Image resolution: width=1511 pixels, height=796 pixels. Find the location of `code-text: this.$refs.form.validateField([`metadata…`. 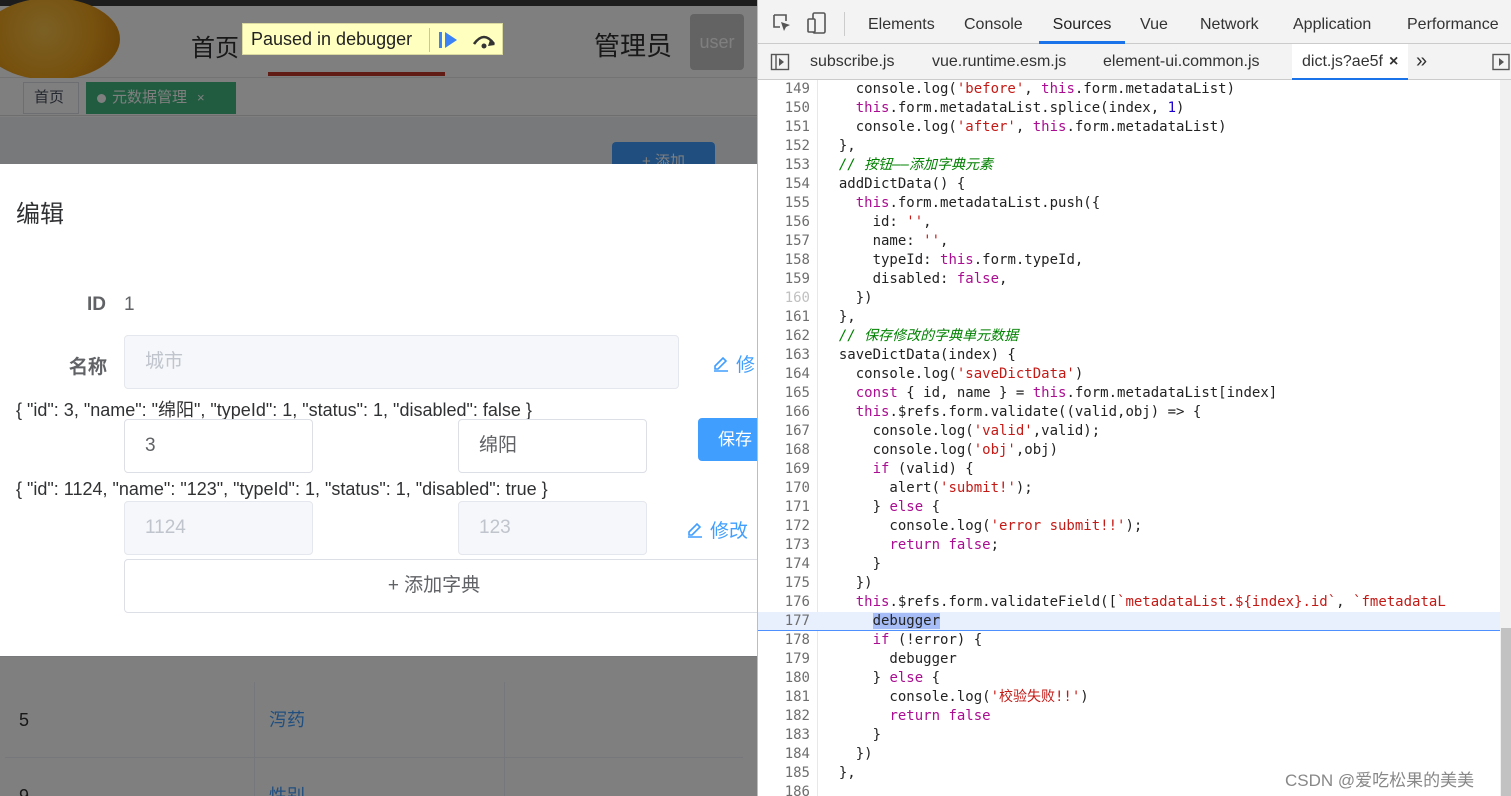

code-text: this.$refs.form.validateField([`metadata… is located at coordinates (1150, 602).